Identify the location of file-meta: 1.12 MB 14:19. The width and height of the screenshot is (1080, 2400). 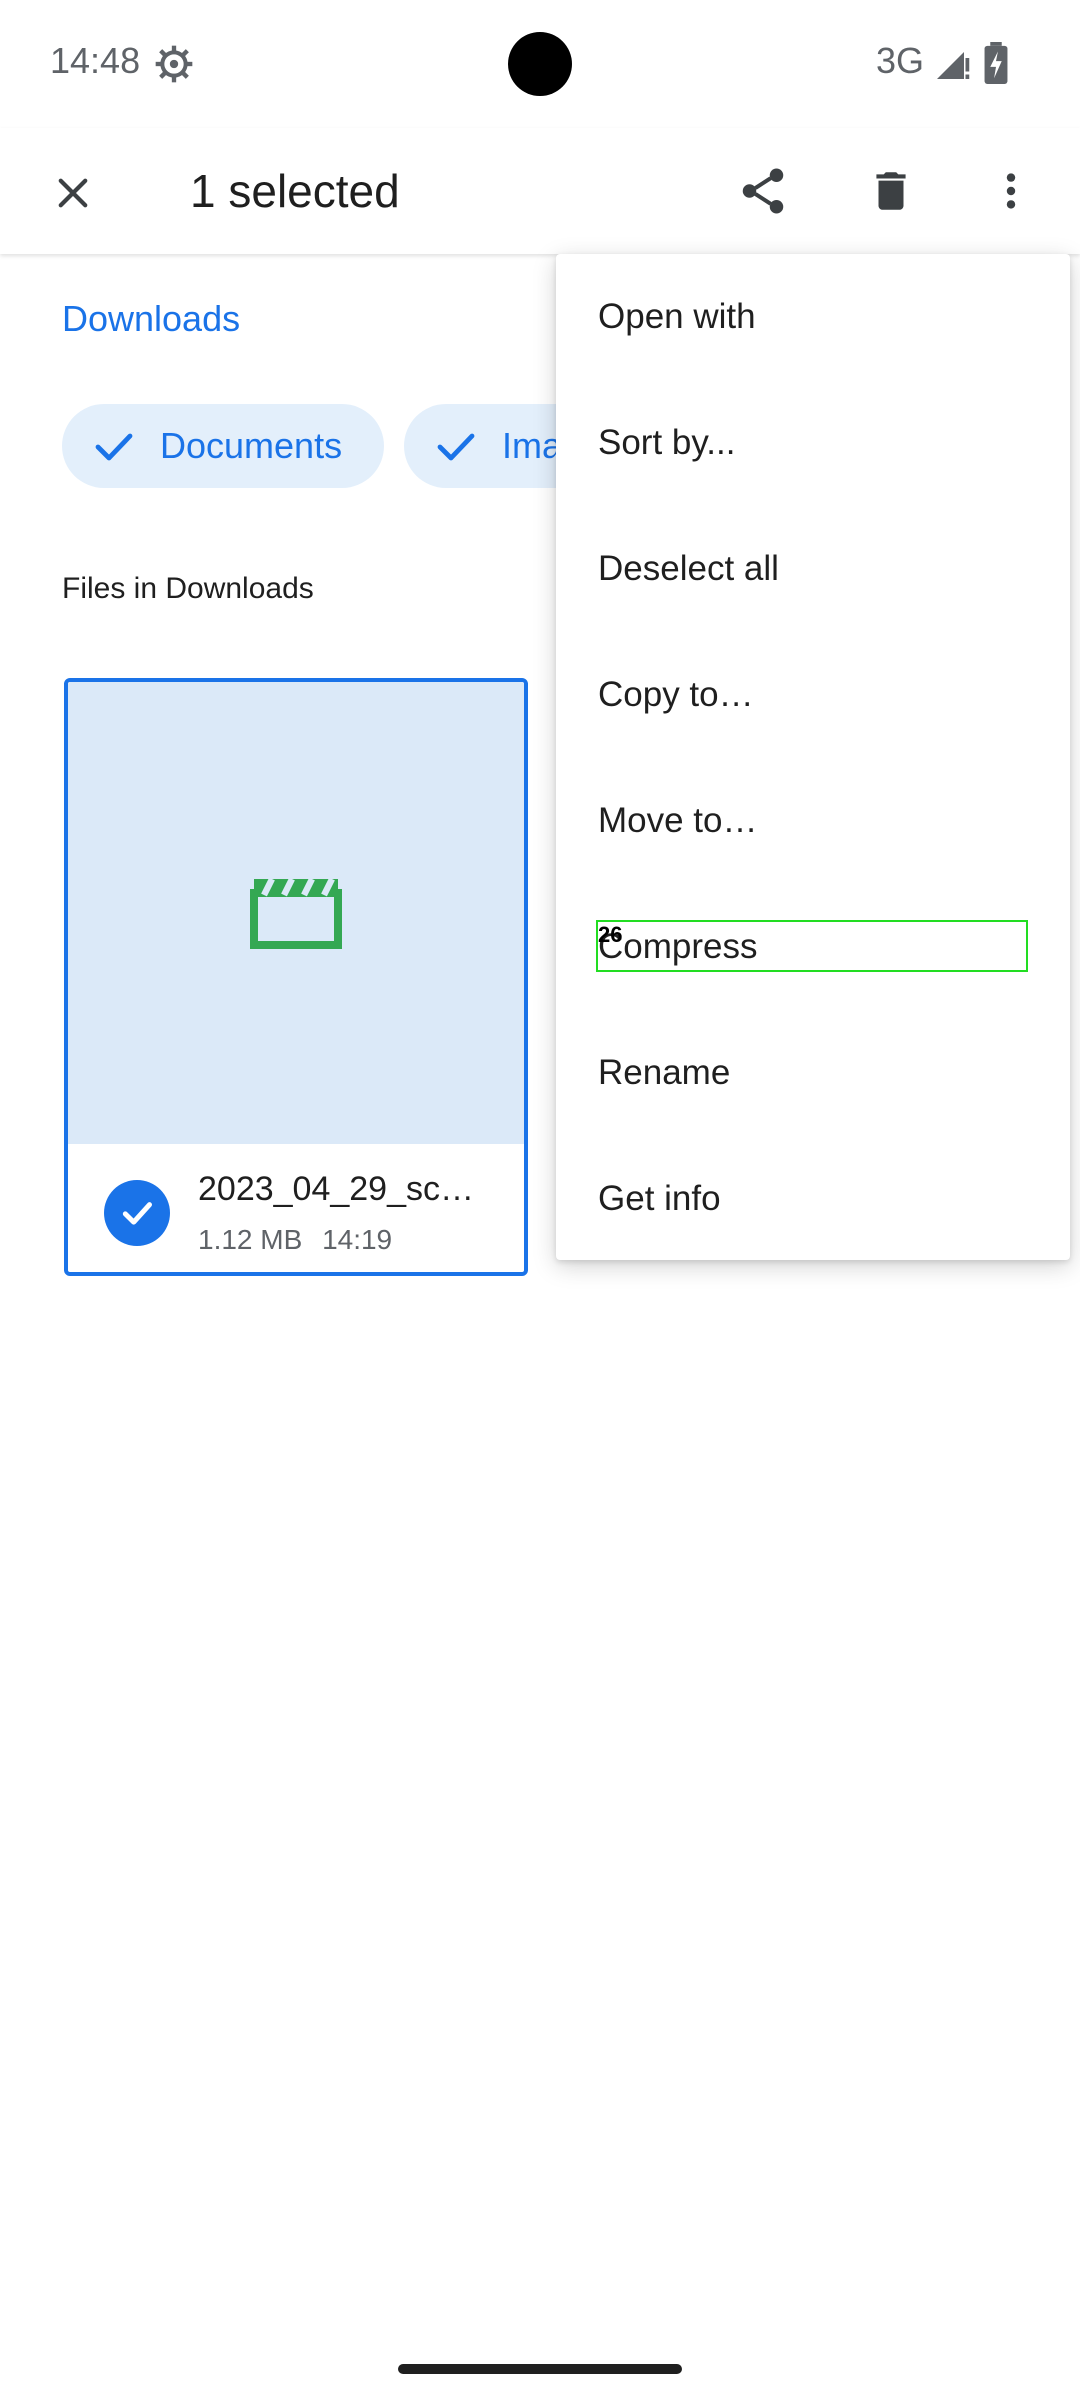
(295, 1240).